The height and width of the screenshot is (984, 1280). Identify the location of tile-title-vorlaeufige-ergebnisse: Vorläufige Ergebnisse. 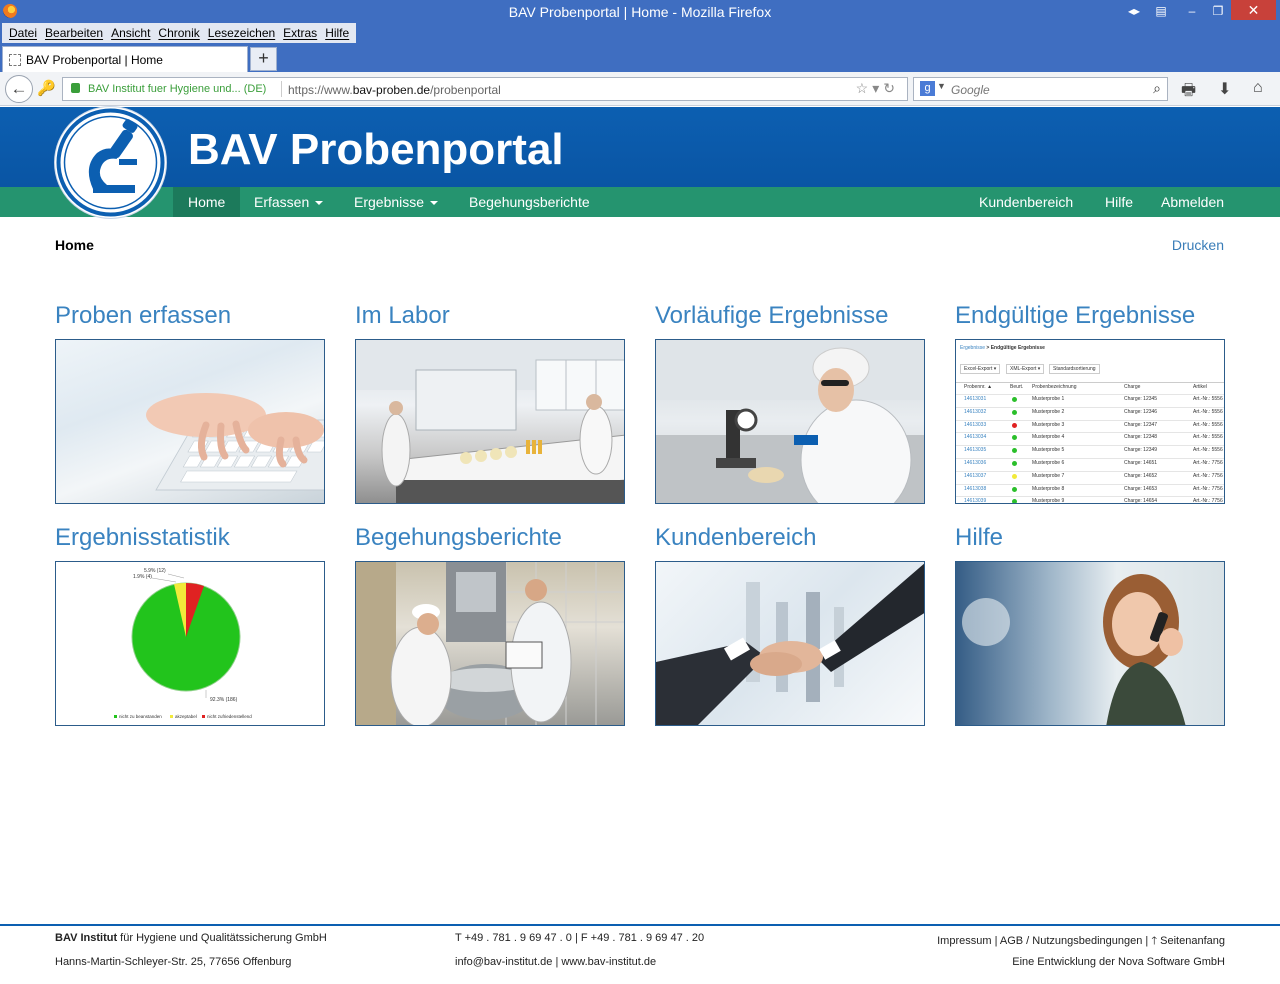
(771, 316).